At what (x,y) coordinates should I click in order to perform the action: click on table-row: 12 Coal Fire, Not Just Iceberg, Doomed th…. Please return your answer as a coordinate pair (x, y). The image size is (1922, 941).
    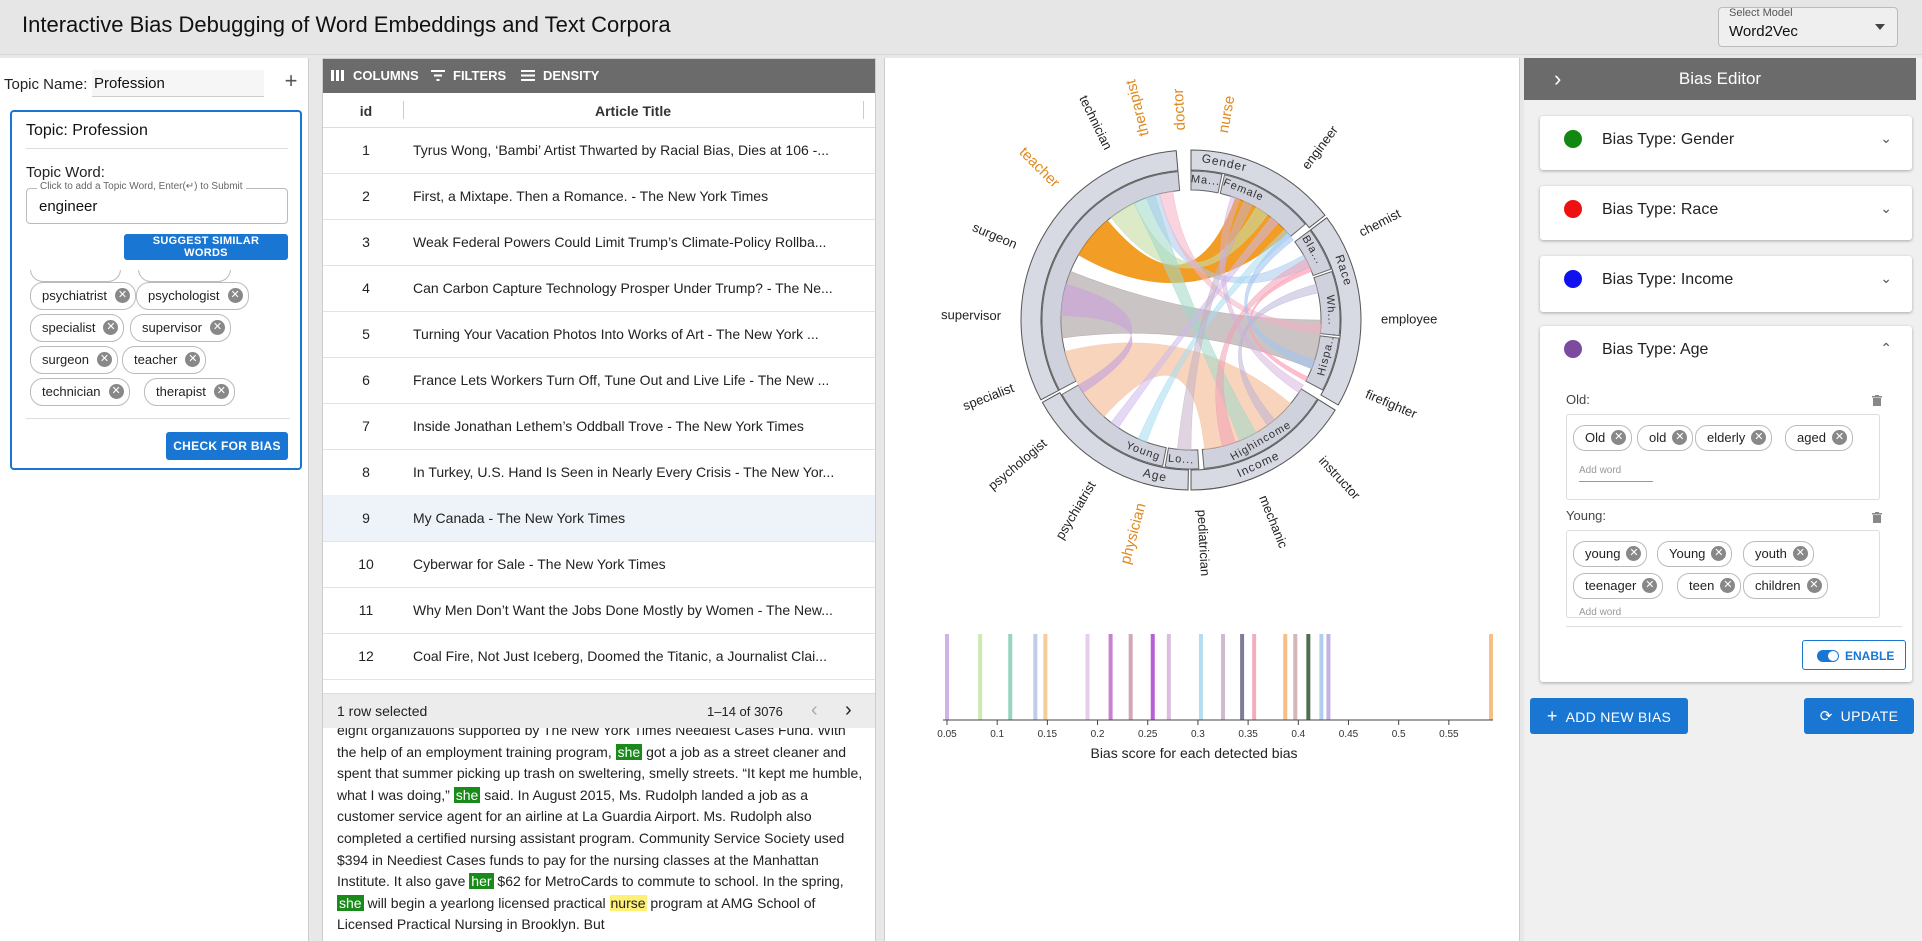
    Looking at the image, I should click on (599, 656).